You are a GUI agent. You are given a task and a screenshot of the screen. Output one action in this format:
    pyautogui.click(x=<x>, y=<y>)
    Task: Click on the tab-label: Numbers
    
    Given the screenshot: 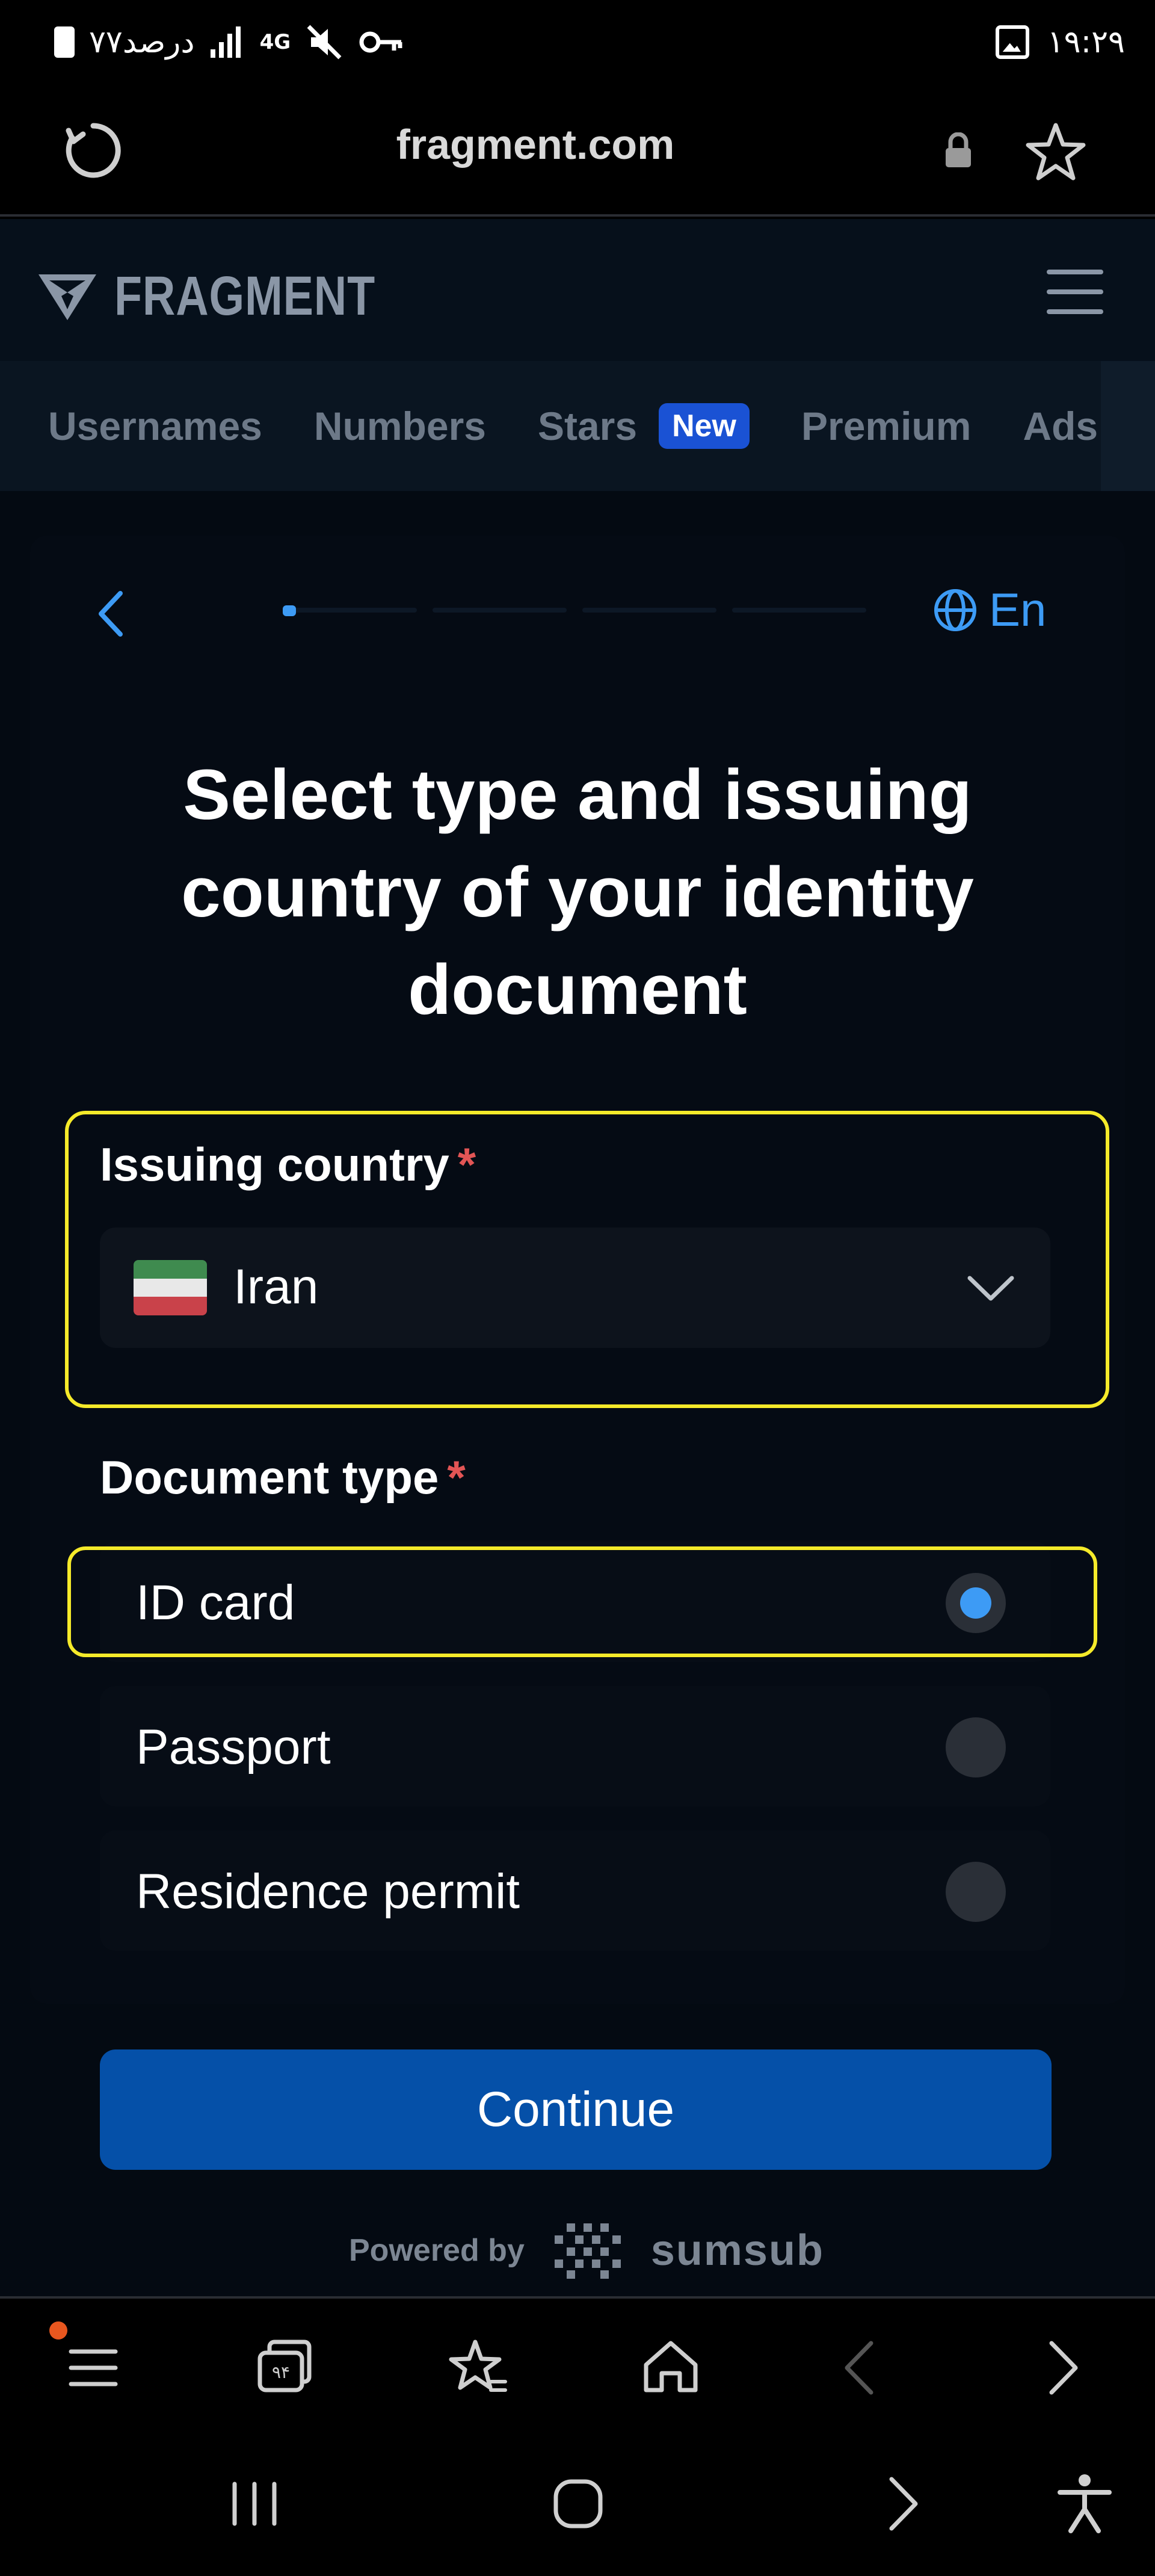 What is the action you would take?
    pyautogui.click(x=400, y=426)
    